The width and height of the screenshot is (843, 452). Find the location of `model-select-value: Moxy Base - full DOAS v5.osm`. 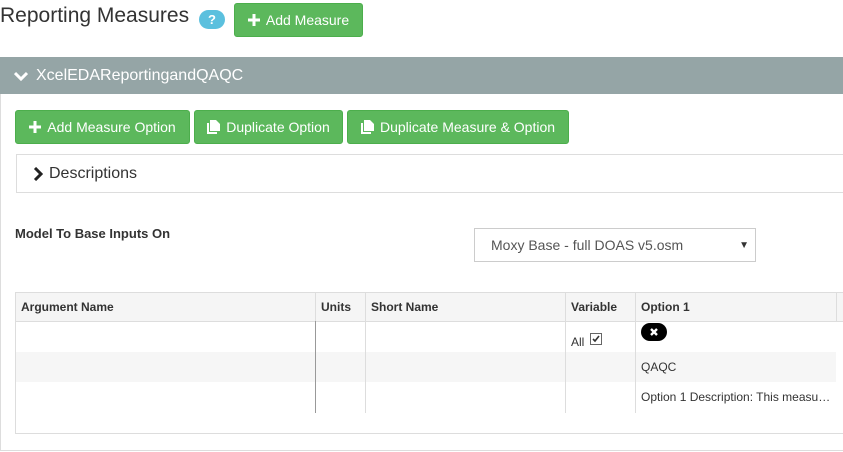

model-select-value: Moxy Base - full DOAS v5.osm is located at coordinates (587, 245).